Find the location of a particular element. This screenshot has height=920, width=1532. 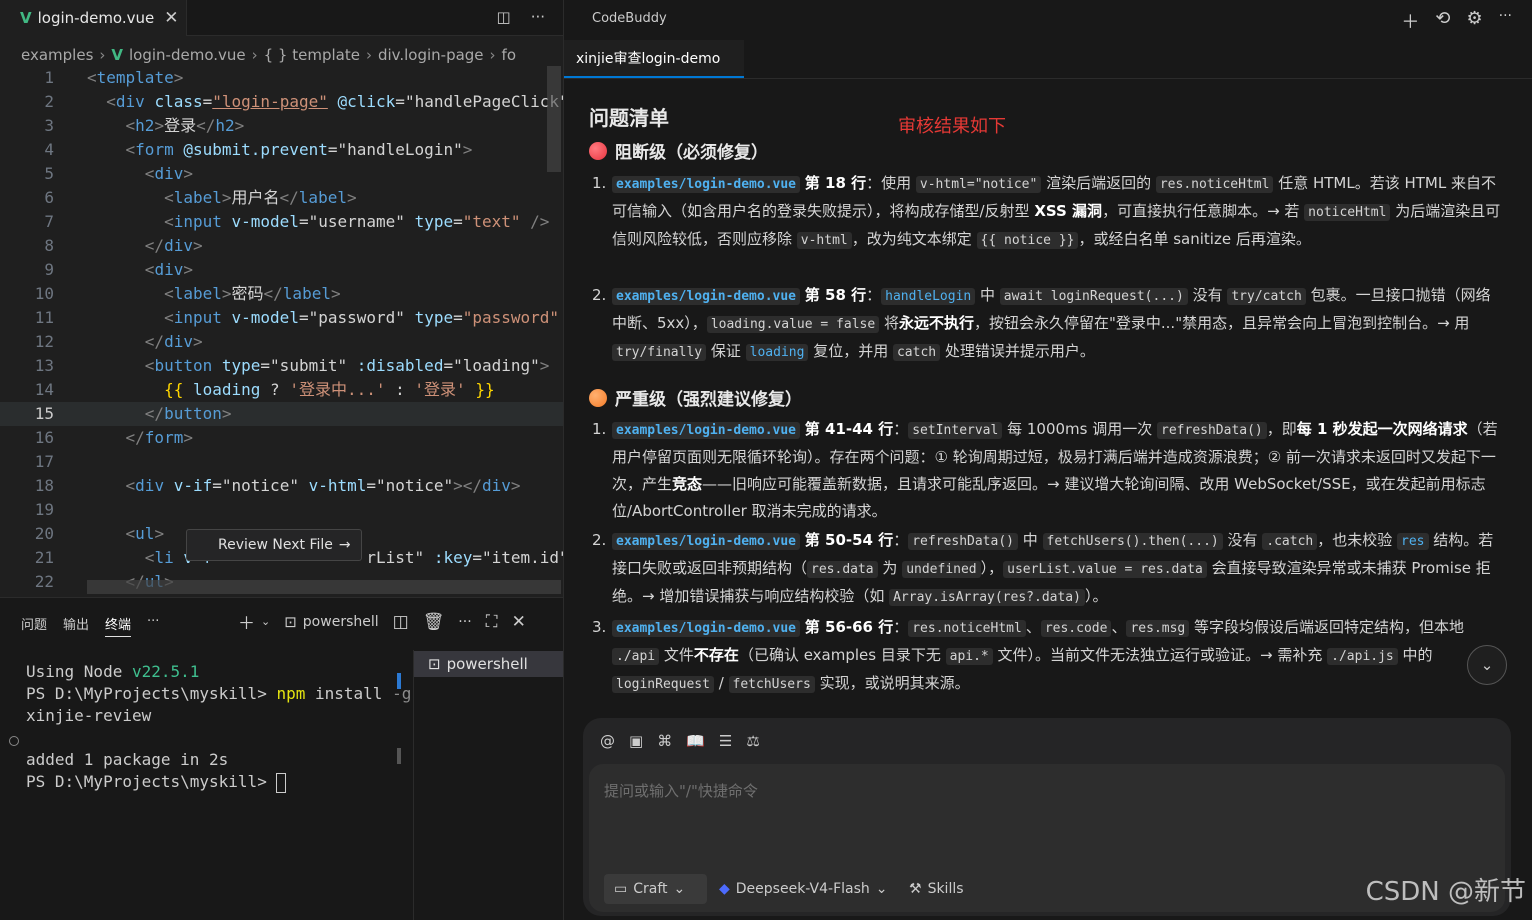

terminal-text: added 1 package in 2s is located at coordinates (127, 759).